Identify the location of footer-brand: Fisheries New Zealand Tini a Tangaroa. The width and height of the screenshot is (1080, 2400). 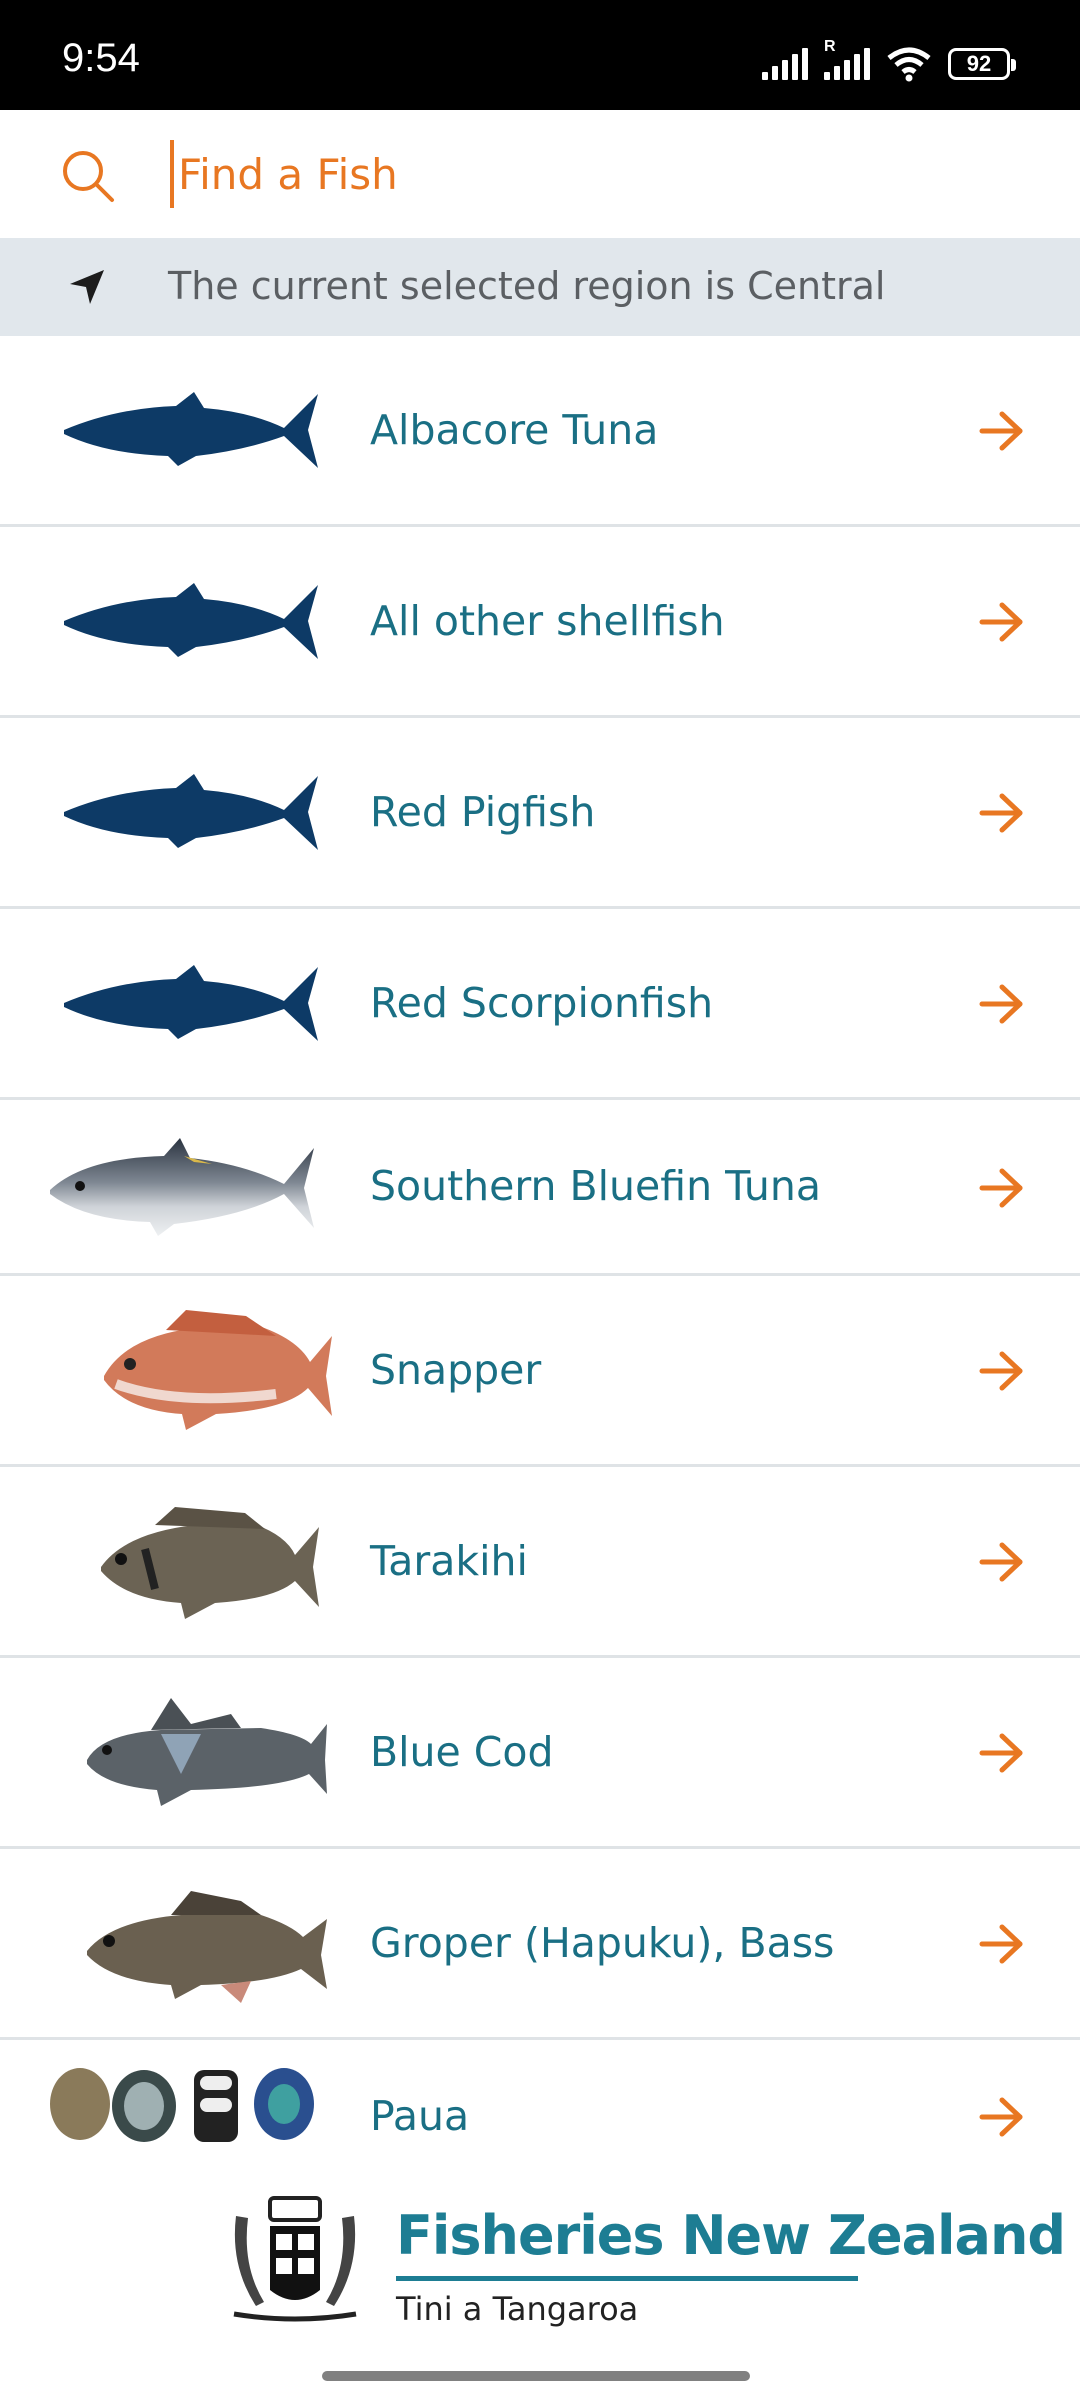
(540, 2280).